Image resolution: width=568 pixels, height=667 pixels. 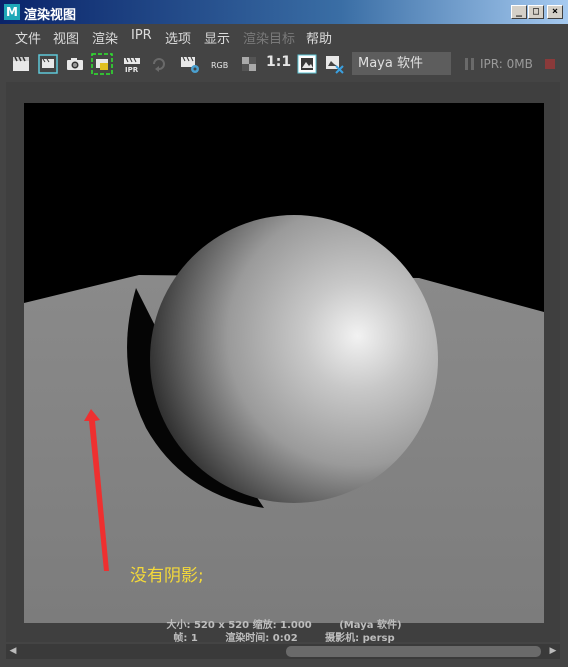 What do you see at coordinates (75, 64) in the screenshot?
I see `snapshot-camera-icon` at bounding box center [75, 64].